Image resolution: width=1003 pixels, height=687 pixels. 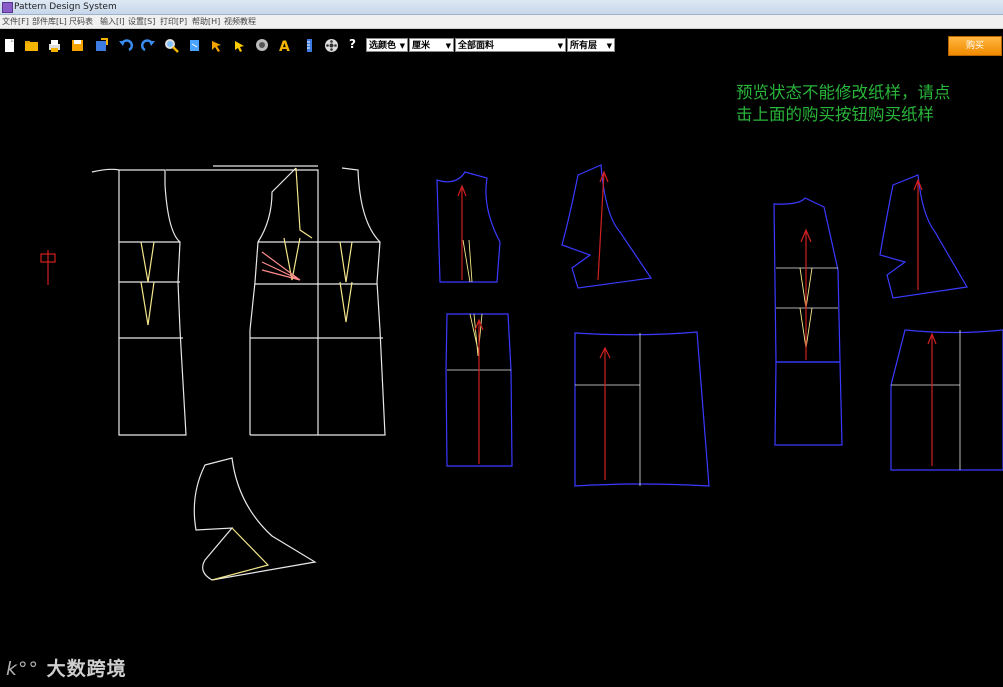 I want to click on watermark-logo: k°°, so click(x=23, y=669).